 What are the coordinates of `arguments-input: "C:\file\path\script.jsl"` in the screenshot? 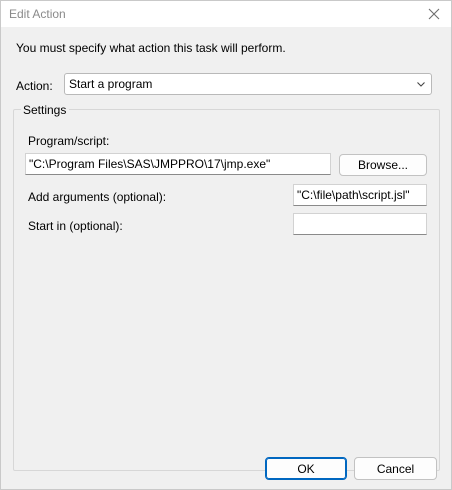 It's located at (360, 195).